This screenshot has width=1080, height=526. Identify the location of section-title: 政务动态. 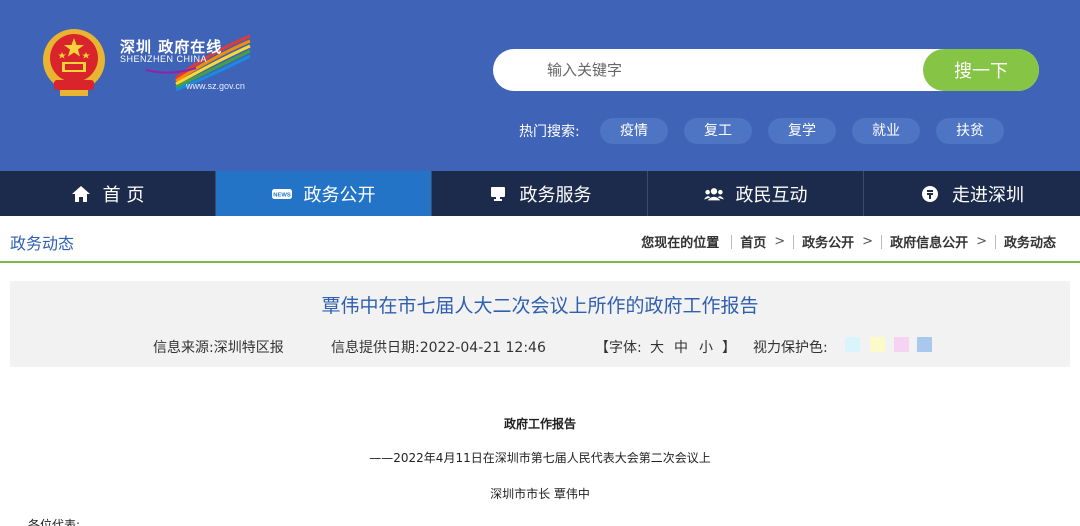
(42, 243).